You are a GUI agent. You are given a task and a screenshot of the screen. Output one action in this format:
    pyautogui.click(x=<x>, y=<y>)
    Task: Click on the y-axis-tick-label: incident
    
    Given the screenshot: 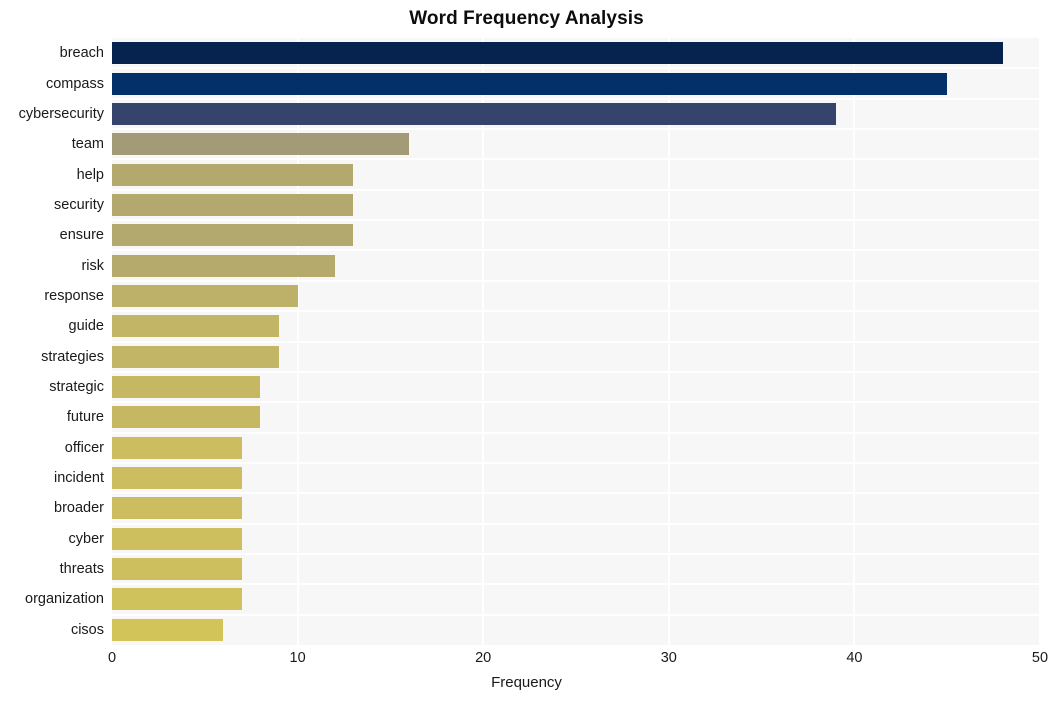 What is the action you would take?
    pyautogui.click(x=79, y=478)
    